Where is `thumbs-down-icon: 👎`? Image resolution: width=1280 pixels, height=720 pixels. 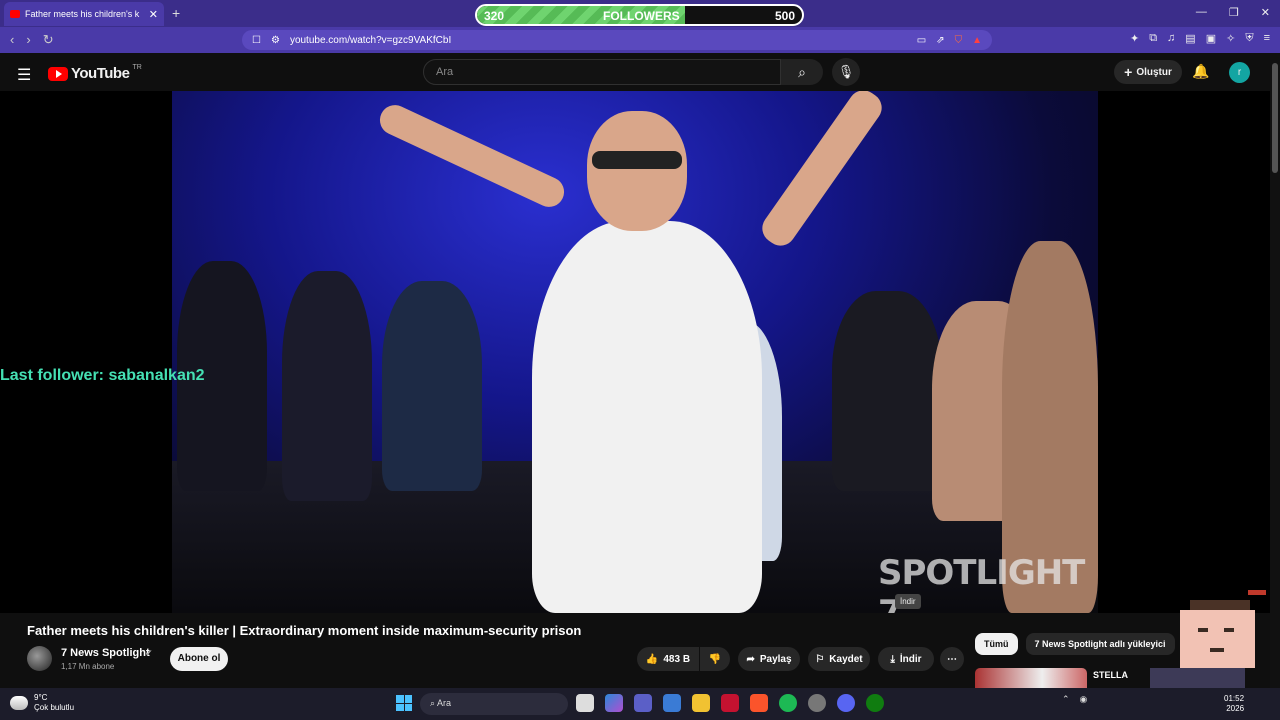 thumbs-down-icon: 👎 is located at coordinates (715, 659).